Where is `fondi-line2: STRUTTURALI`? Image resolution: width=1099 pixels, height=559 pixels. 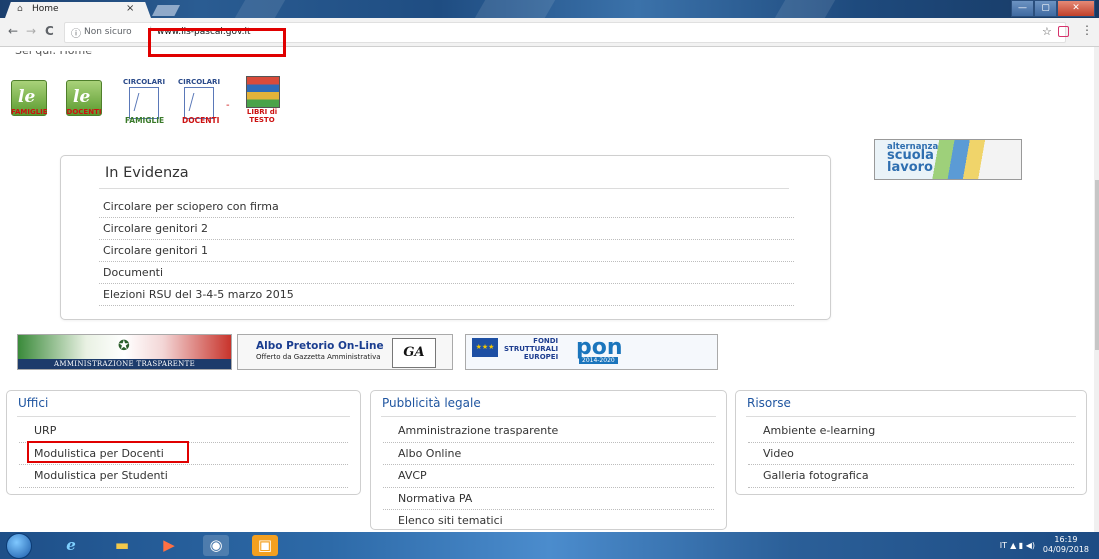 fondi-line2: STRUTTURALI is located at coordinates (531, 349).